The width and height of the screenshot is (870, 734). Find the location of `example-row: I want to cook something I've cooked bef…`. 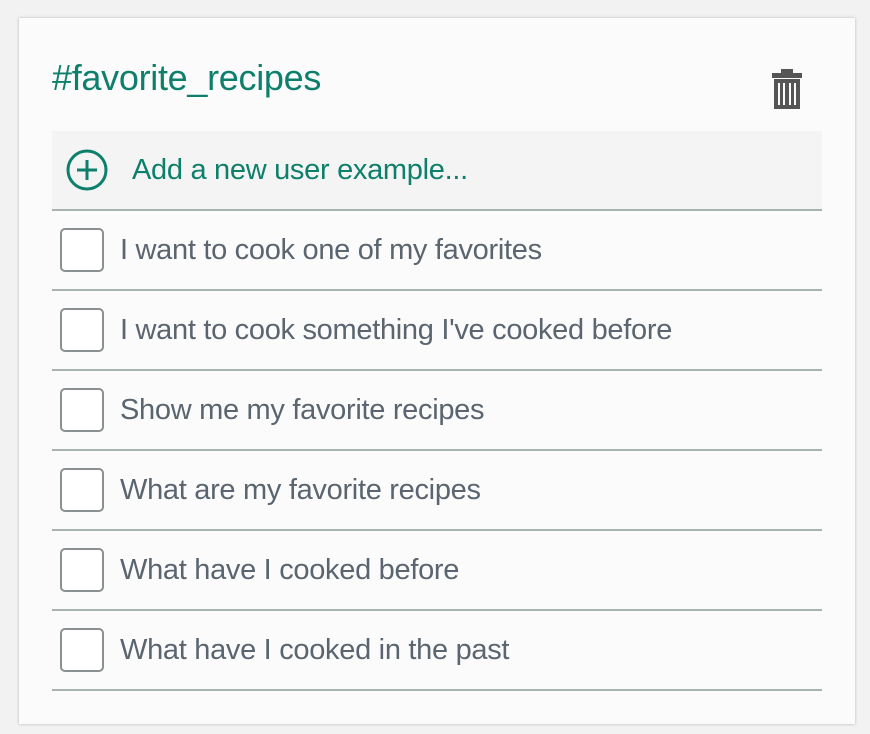

example-row: I want to cook something I've cooked bef… is located at coordinates (437, 331).